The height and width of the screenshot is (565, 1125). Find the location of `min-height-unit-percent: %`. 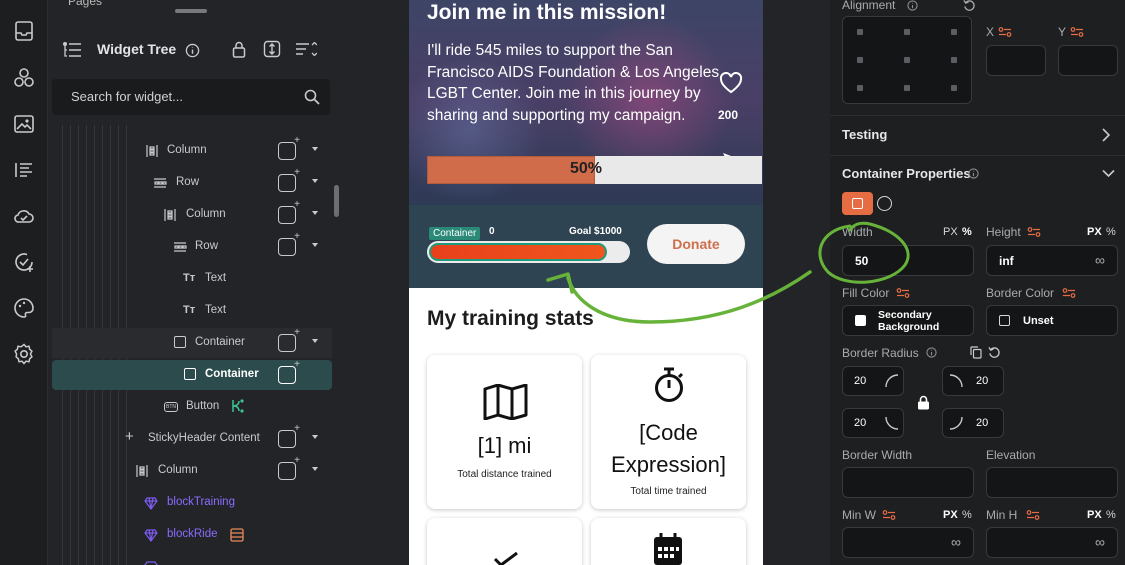

min-height-unit-percent: % is located at coordinates (1111, 515).